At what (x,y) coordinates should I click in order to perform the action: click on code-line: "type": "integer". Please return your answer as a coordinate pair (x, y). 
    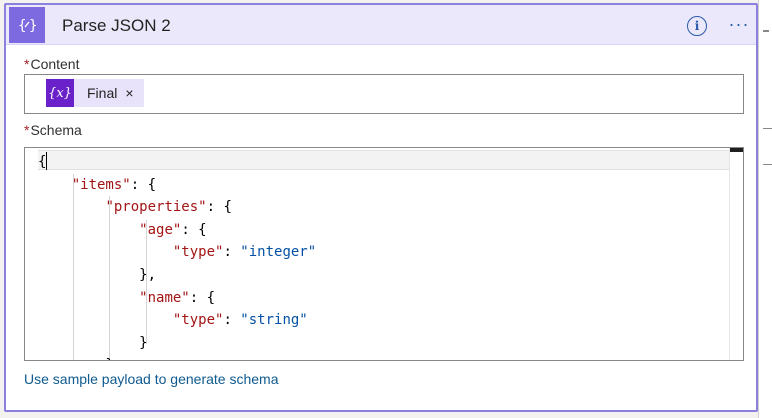
    Looking at the image, I should click on (177, 252).